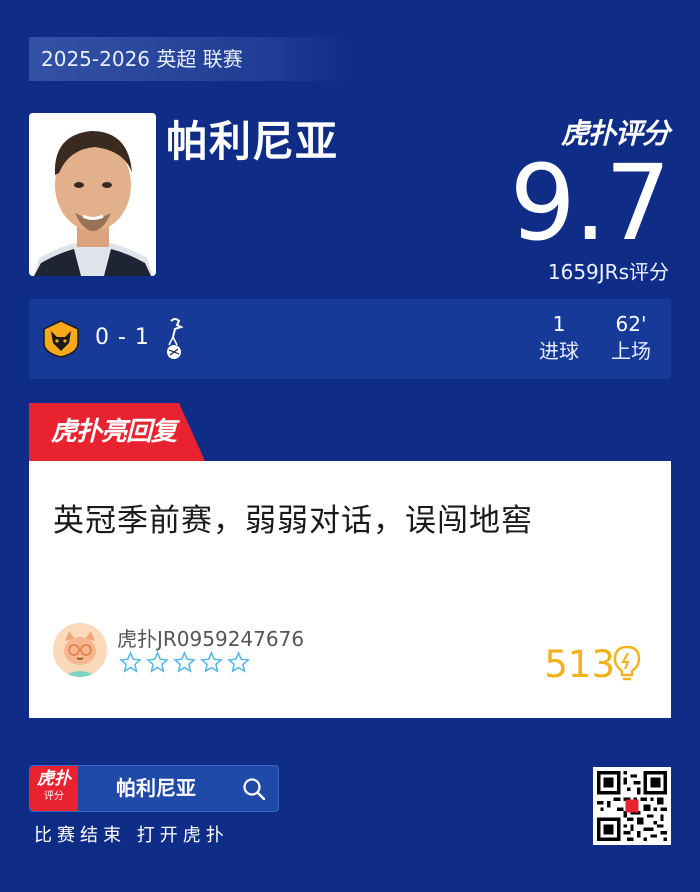 This screenshot has height=892, width=700. Describe the element at coordinates (559, 338) in the screenshot. I see `stat-goals: 1 进球` at that location.